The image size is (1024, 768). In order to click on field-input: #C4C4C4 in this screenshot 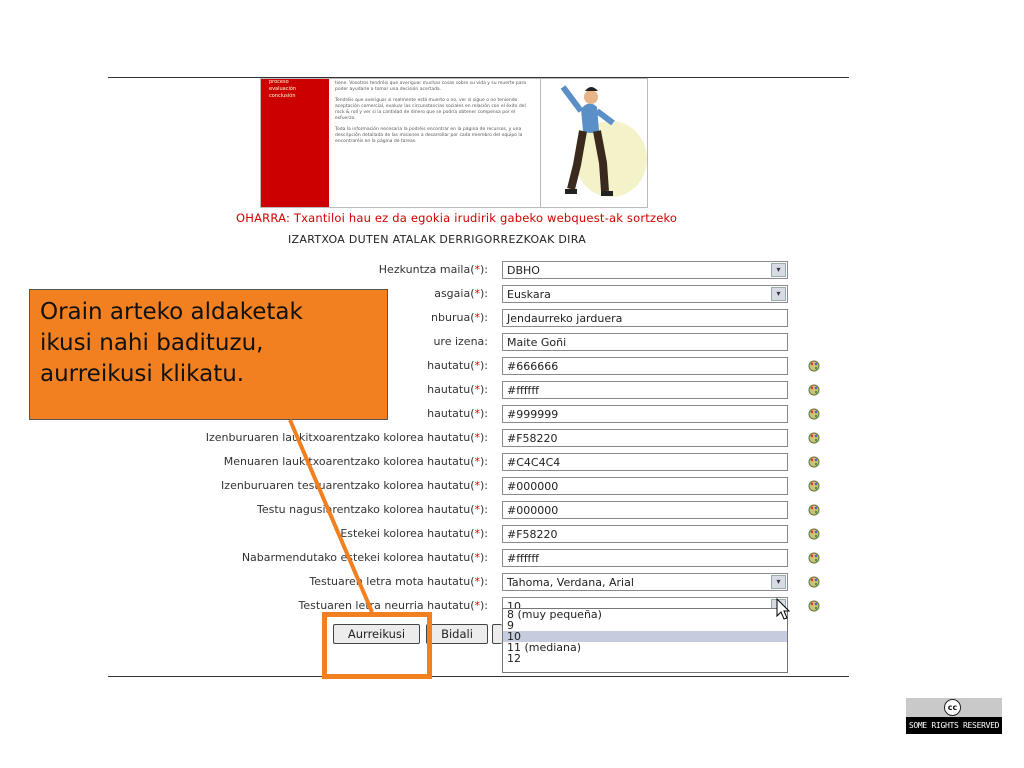, I will do `click(645, 462)`.